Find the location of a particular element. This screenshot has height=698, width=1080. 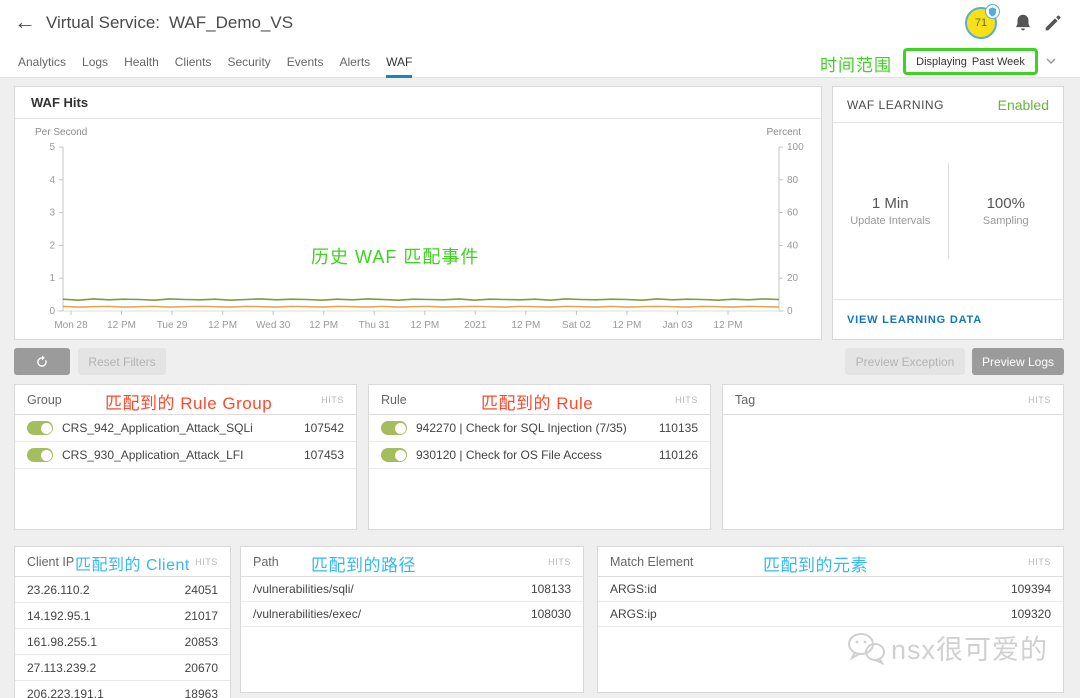

client-ip-row: 161.98.255.1 20853 is located at coordinates (122, 642).